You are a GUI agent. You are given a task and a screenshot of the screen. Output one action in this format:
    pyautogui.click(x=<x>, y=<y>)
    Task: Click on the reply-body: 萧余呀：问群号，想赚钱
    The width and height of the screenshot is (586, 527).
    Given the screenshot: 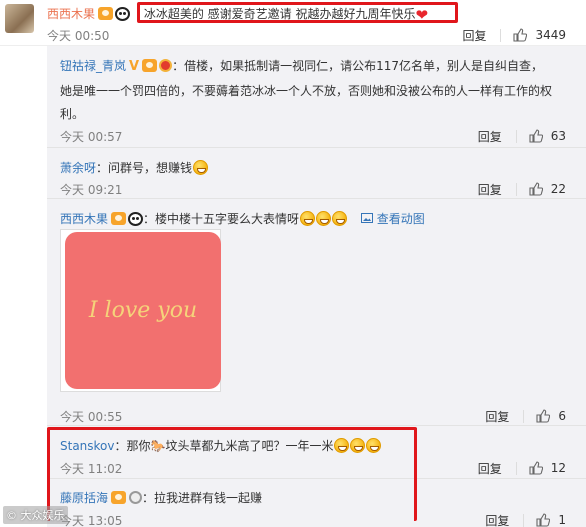 What is the action you would take?
    pyautogui.click(x=134, y=168)
    